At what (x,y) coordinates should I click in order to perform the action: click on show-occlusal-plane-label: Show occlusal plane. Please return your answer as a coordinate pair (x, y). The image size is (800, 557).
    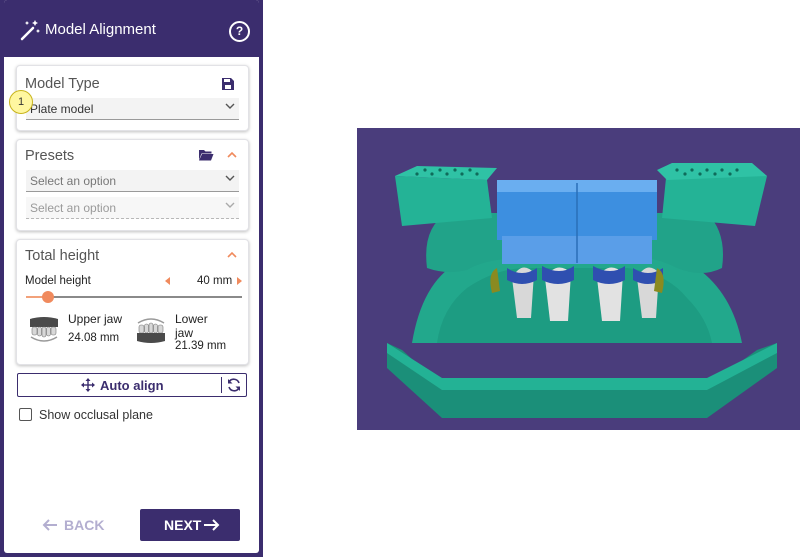
    Looking at the image, I should click on (96, 415).